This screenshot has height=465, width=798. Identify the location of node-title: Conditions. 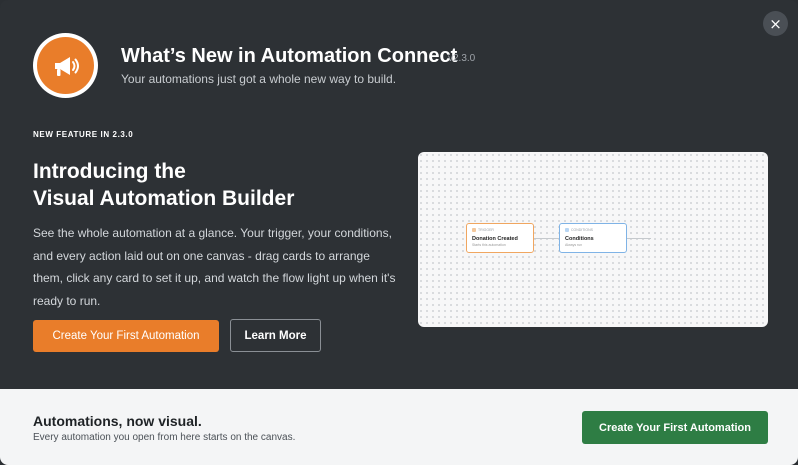
(579, 239).